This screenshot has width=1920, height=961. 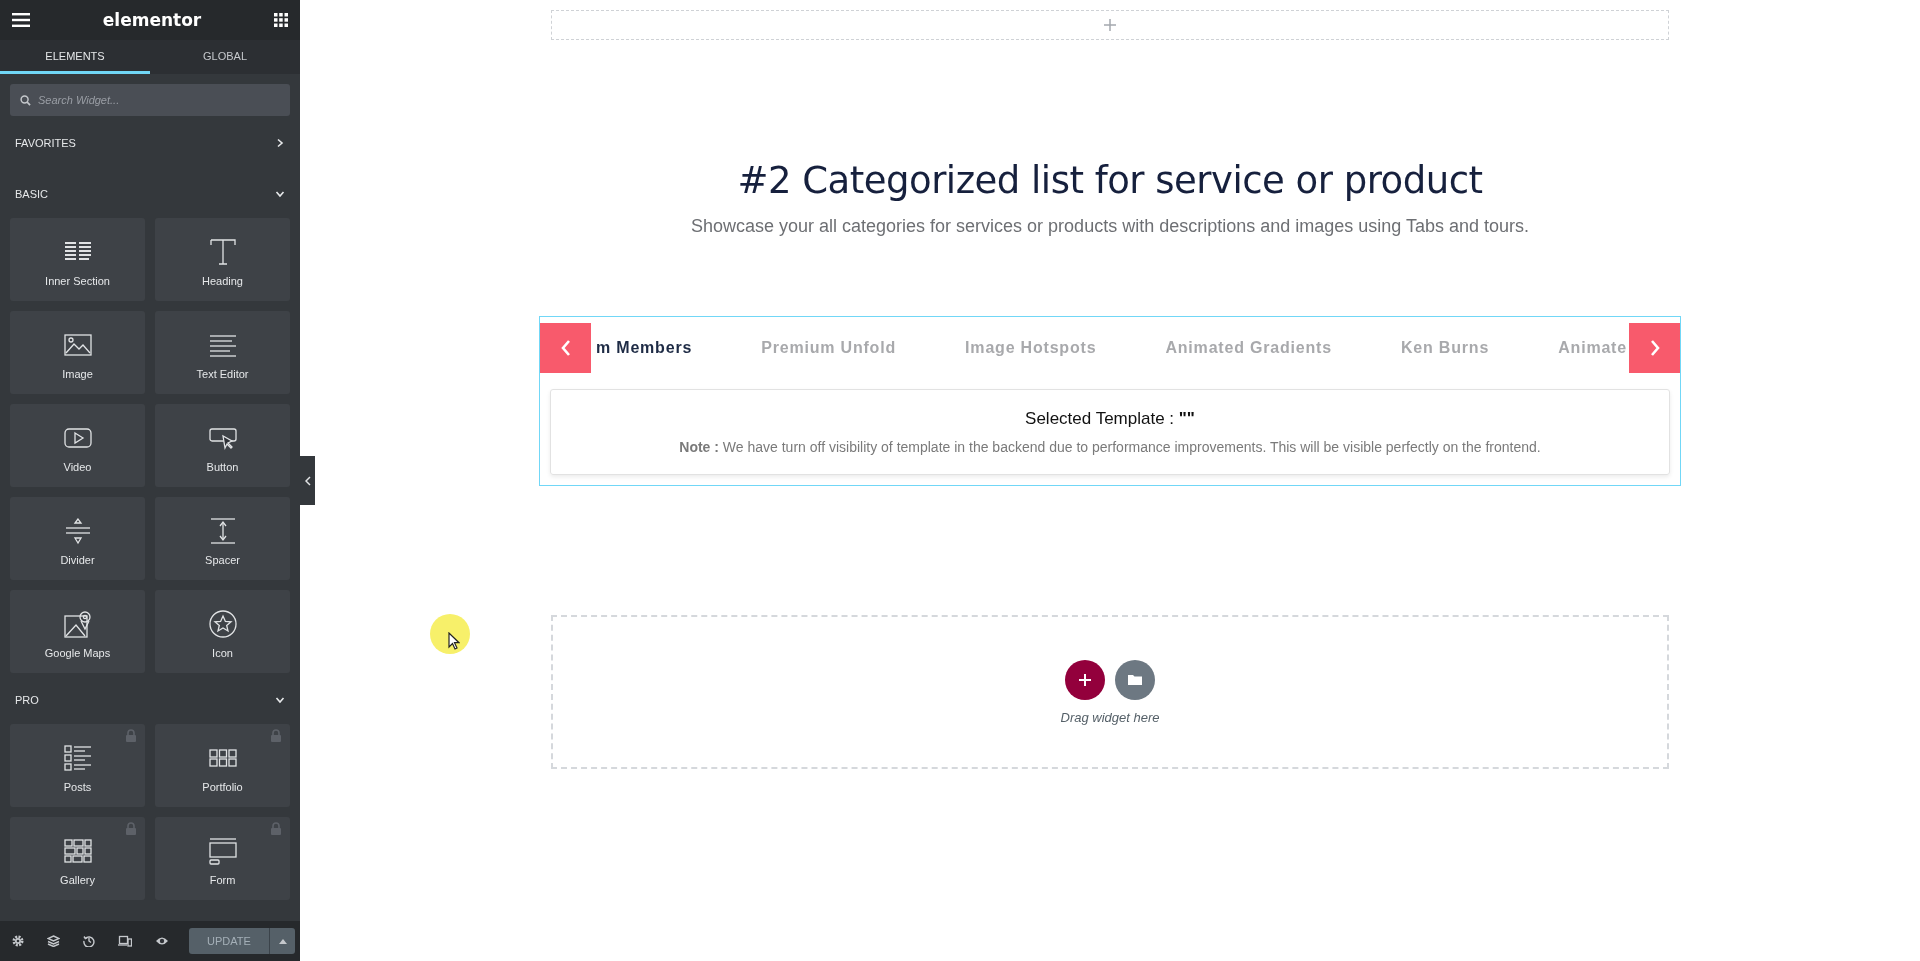 I want to click on note-text: Note : We have turn off visibility of template in the backend due to performance improvements. This will be visible perfectly on the frontend., so click(x=1110, y=447).